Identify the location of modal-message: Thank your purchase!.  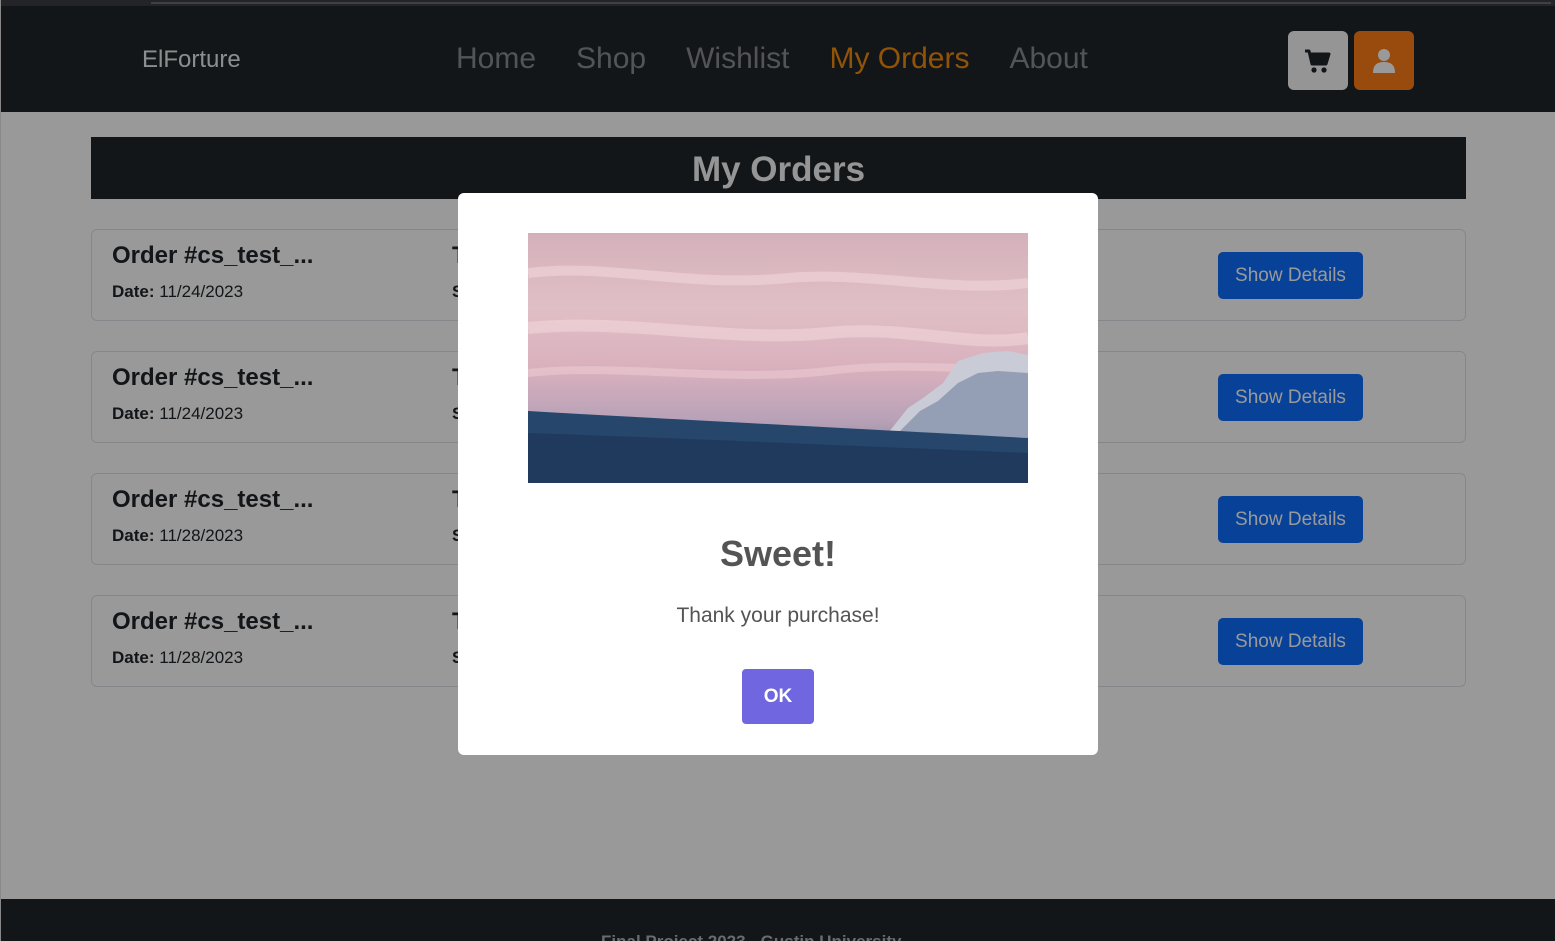
(778, 615).